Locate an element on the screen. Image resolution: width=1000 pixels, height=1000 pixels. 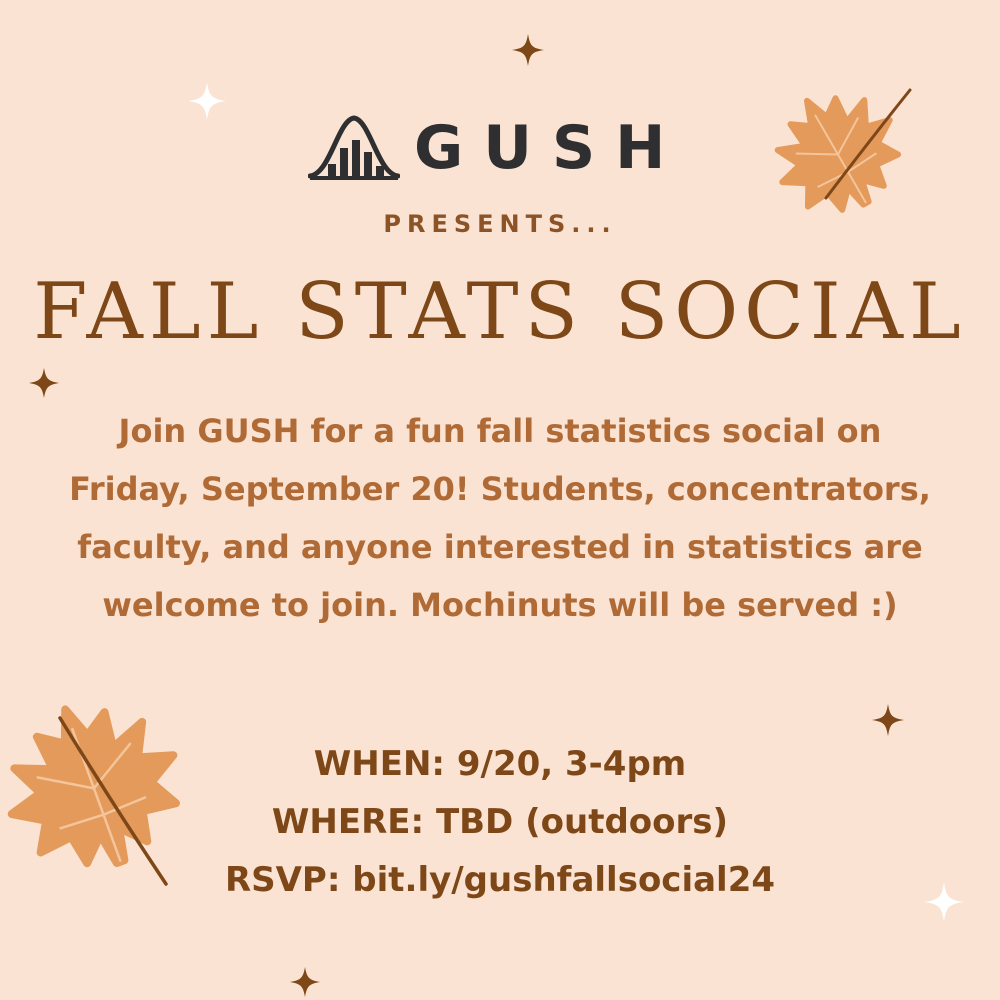
bell-curve-bars-icon is located at coordinates (354, 147).